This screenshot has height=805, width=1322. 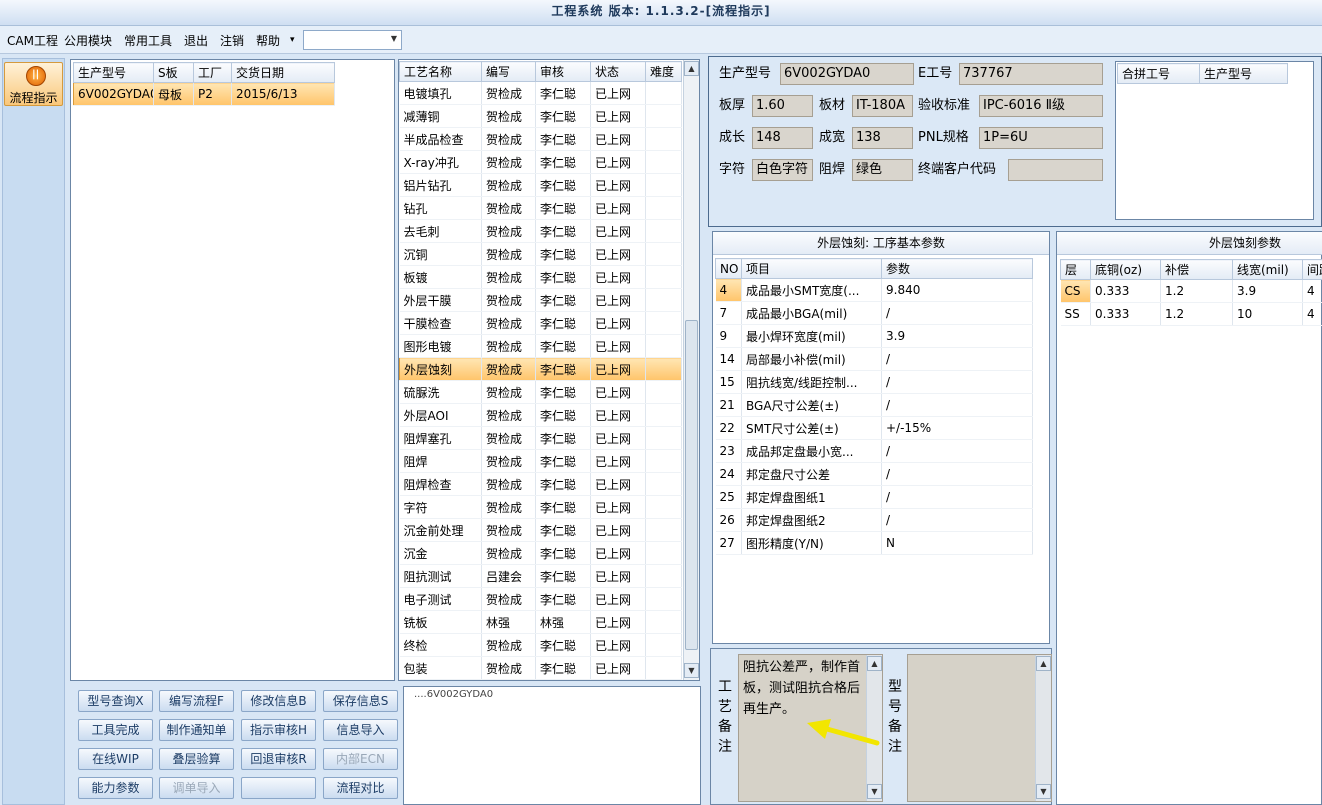 I want to click on process-col-reviewer: 审核, so click(x=563, y=71).